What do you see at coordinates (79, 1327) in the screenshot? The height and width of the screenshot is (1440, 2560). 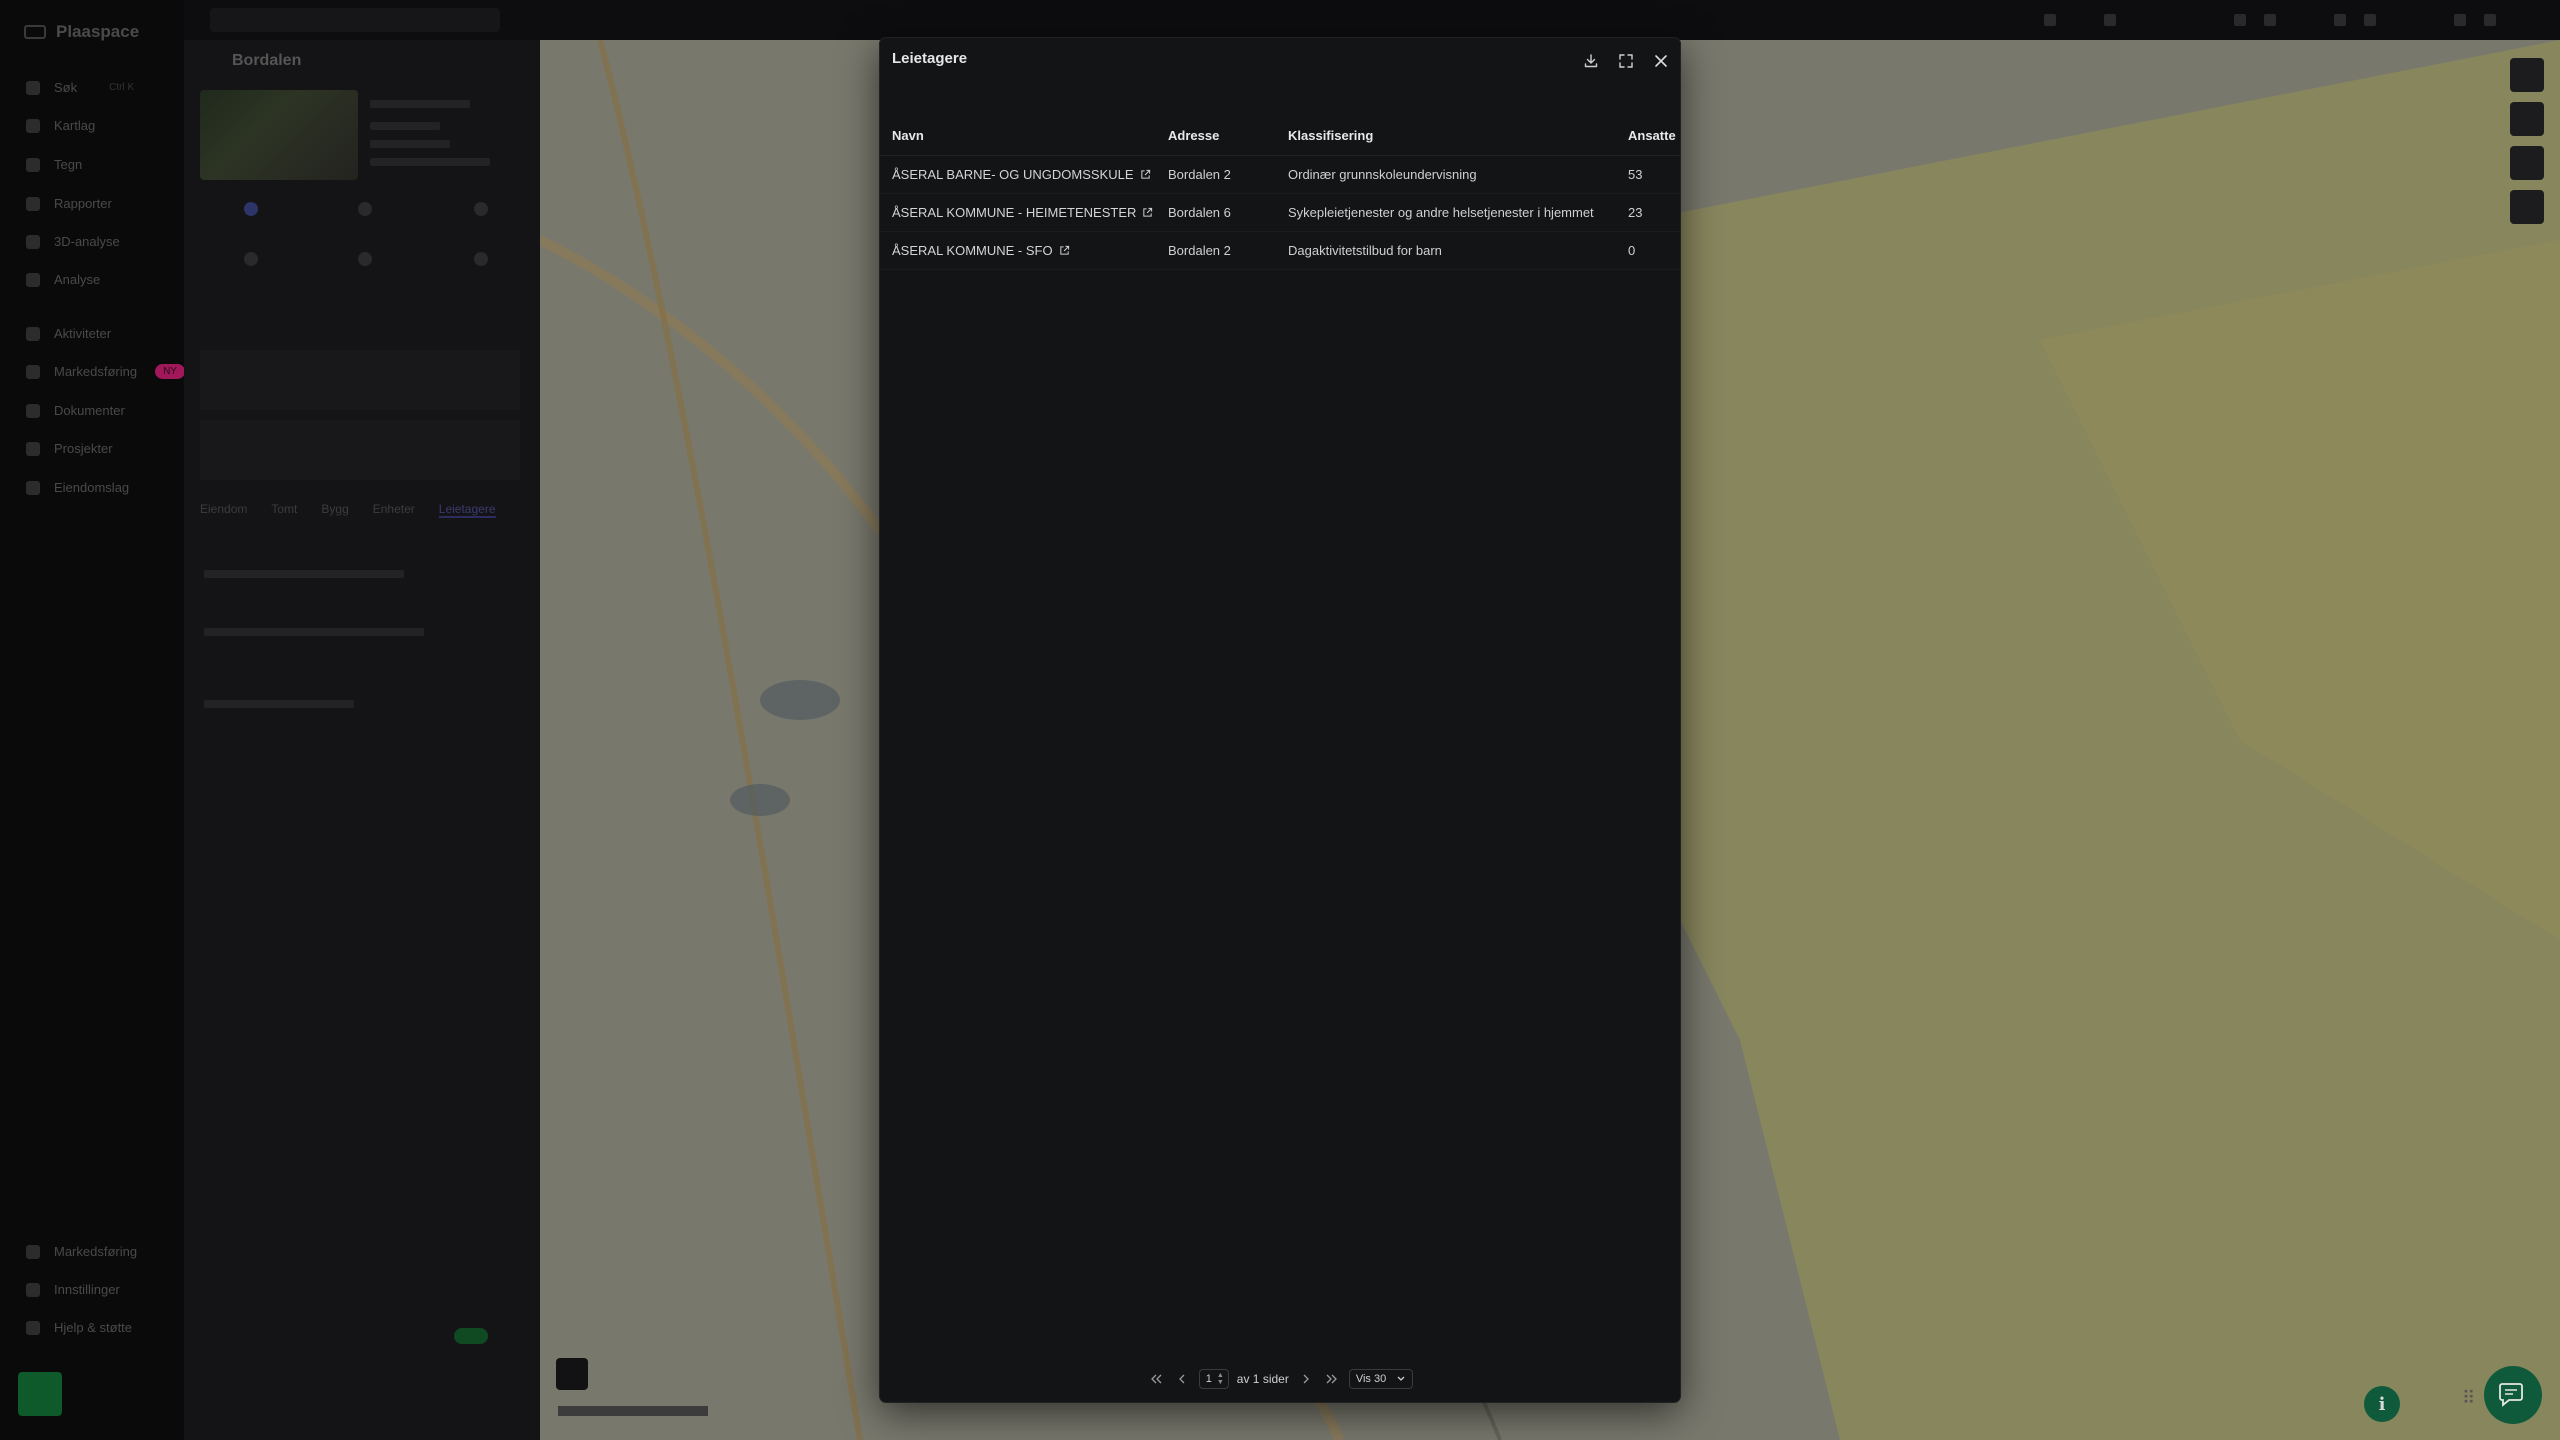 I see `sidebar-bottom-help: Hjelp & støtte` at bounding box center [79, 1327].